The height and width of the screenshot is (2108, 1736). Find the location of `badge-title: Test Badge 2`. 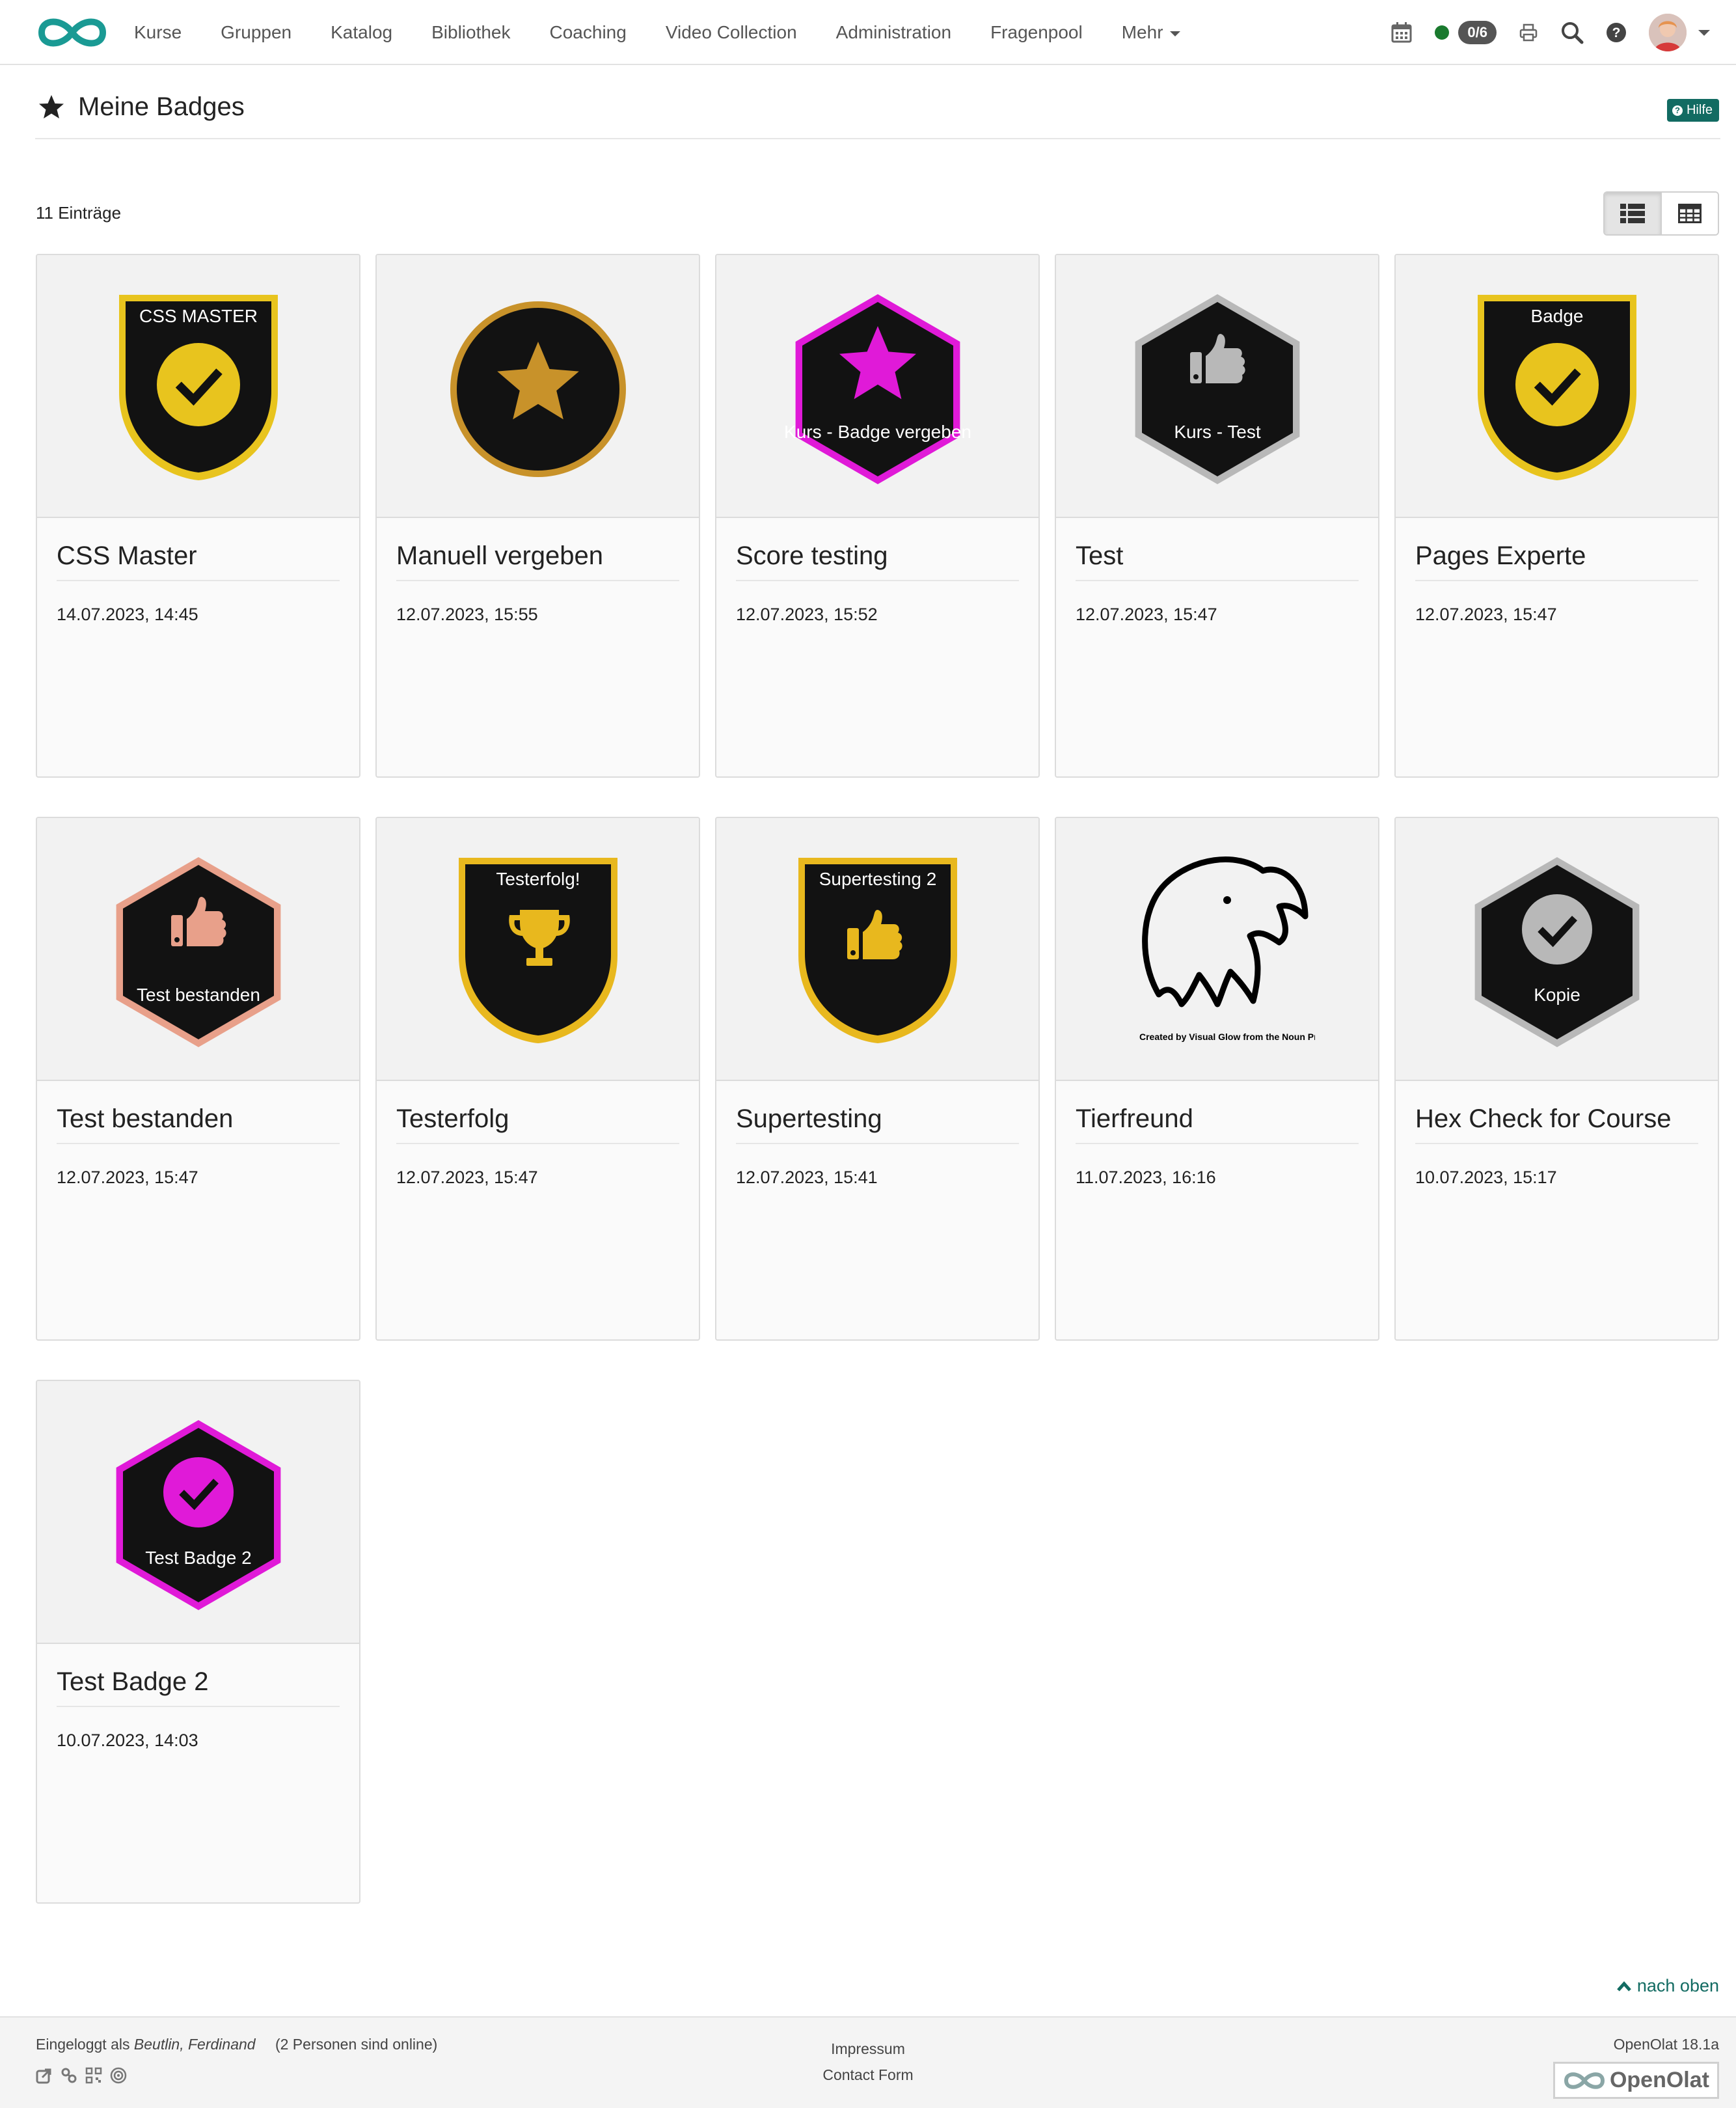

badge-title: Test Badge 2 is located at coordinates (199, 1687).